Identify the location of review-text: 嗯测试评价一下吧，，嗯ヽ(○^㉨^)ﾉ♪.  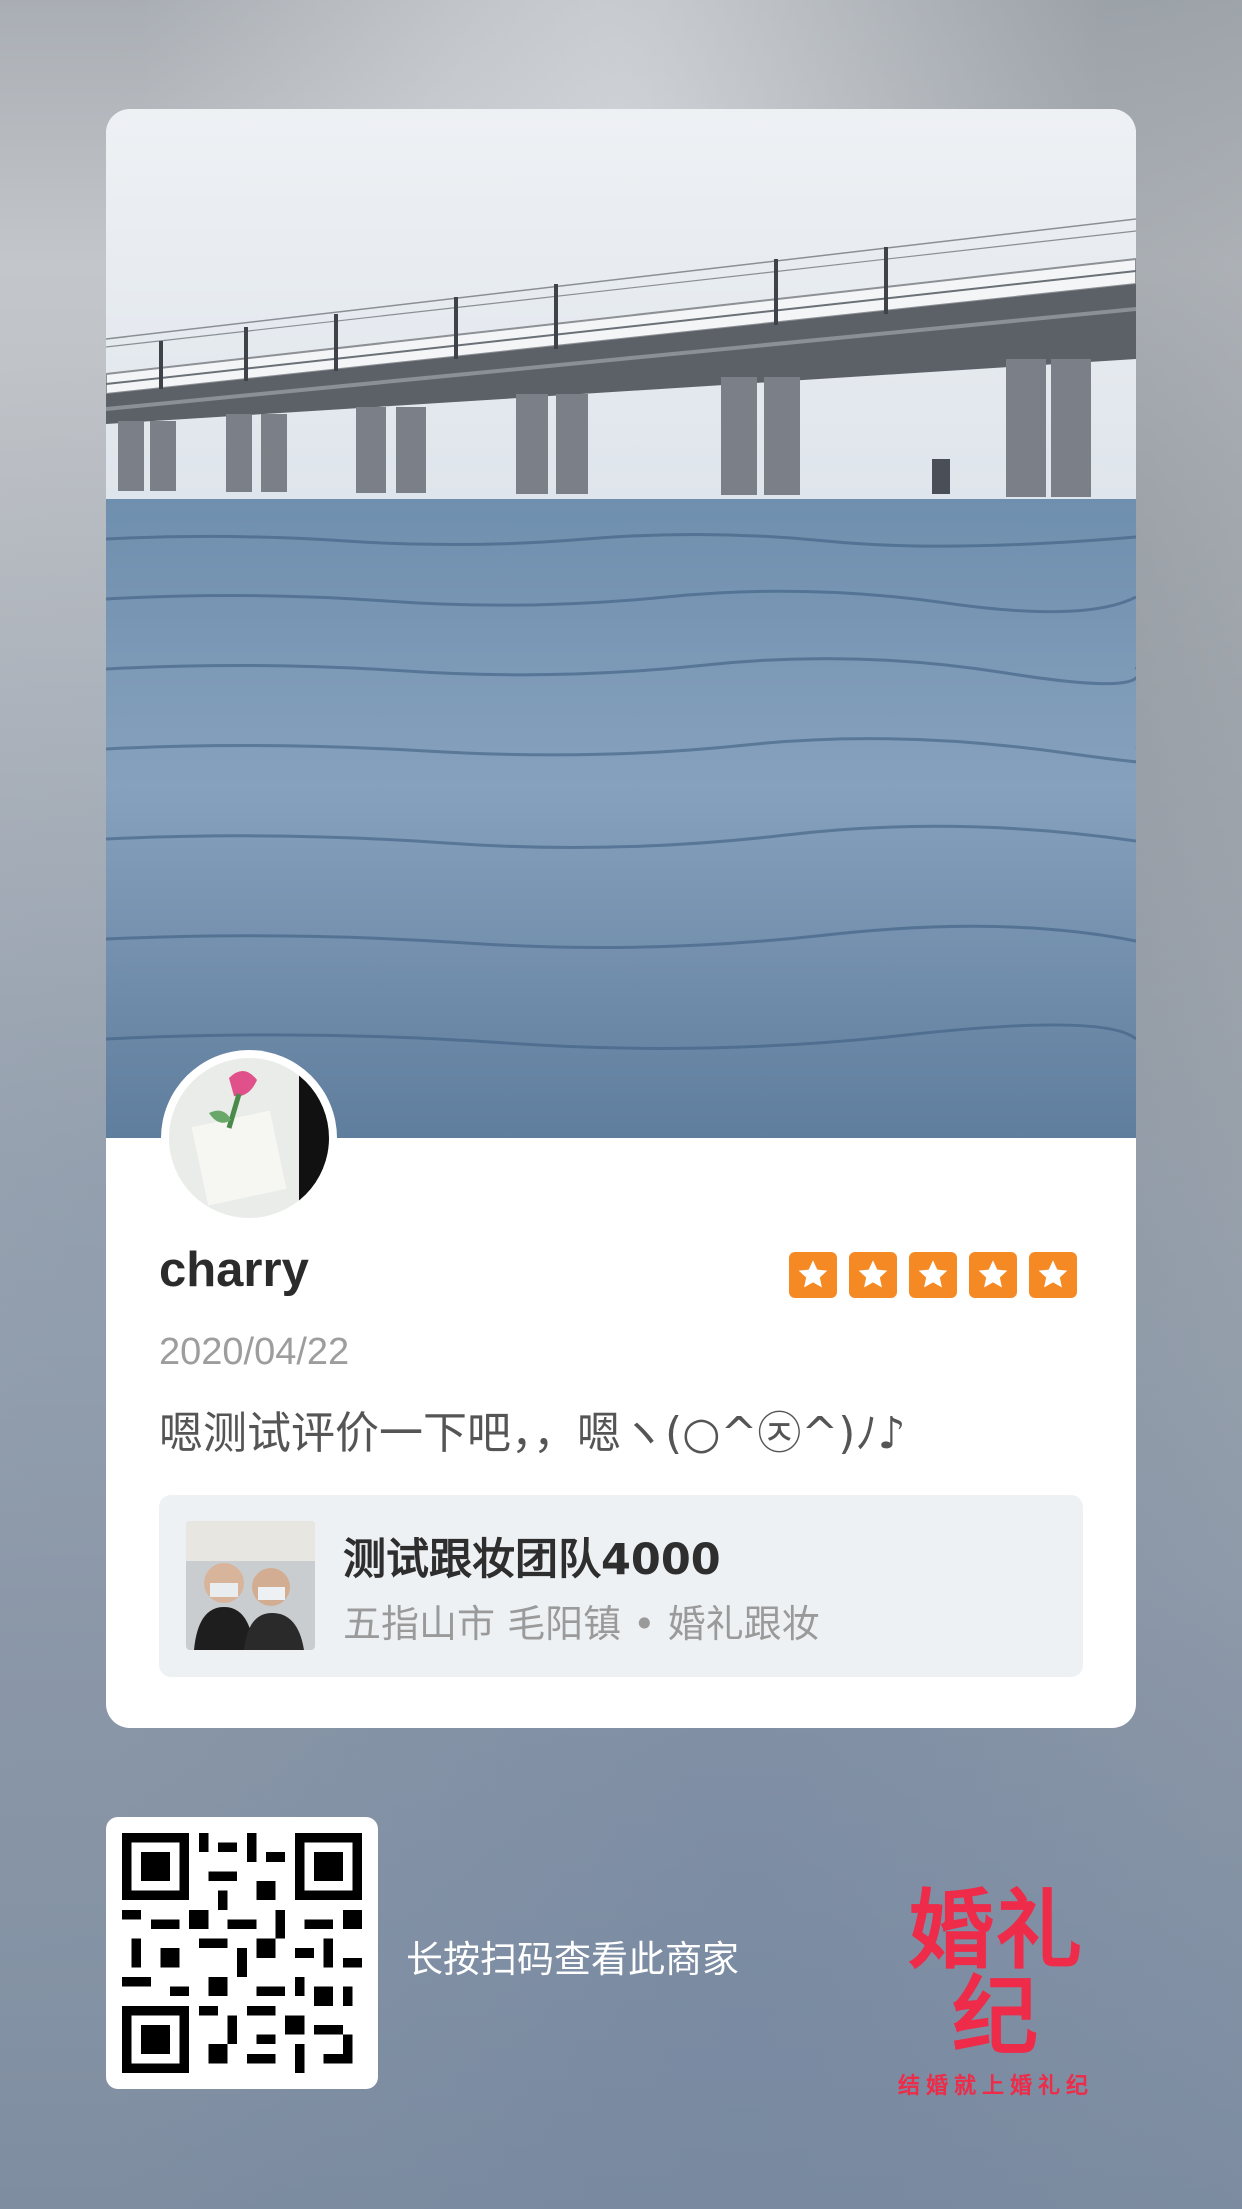
(532, 1433).